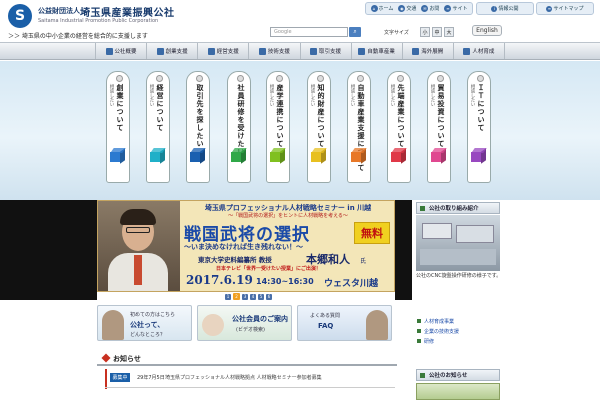 This screenshot has width=600, height=400. What do you see at coordinates (224, 51) in the screenshot?
I see `nav-item-management: 経営支援` at bounding box center [224, 51].